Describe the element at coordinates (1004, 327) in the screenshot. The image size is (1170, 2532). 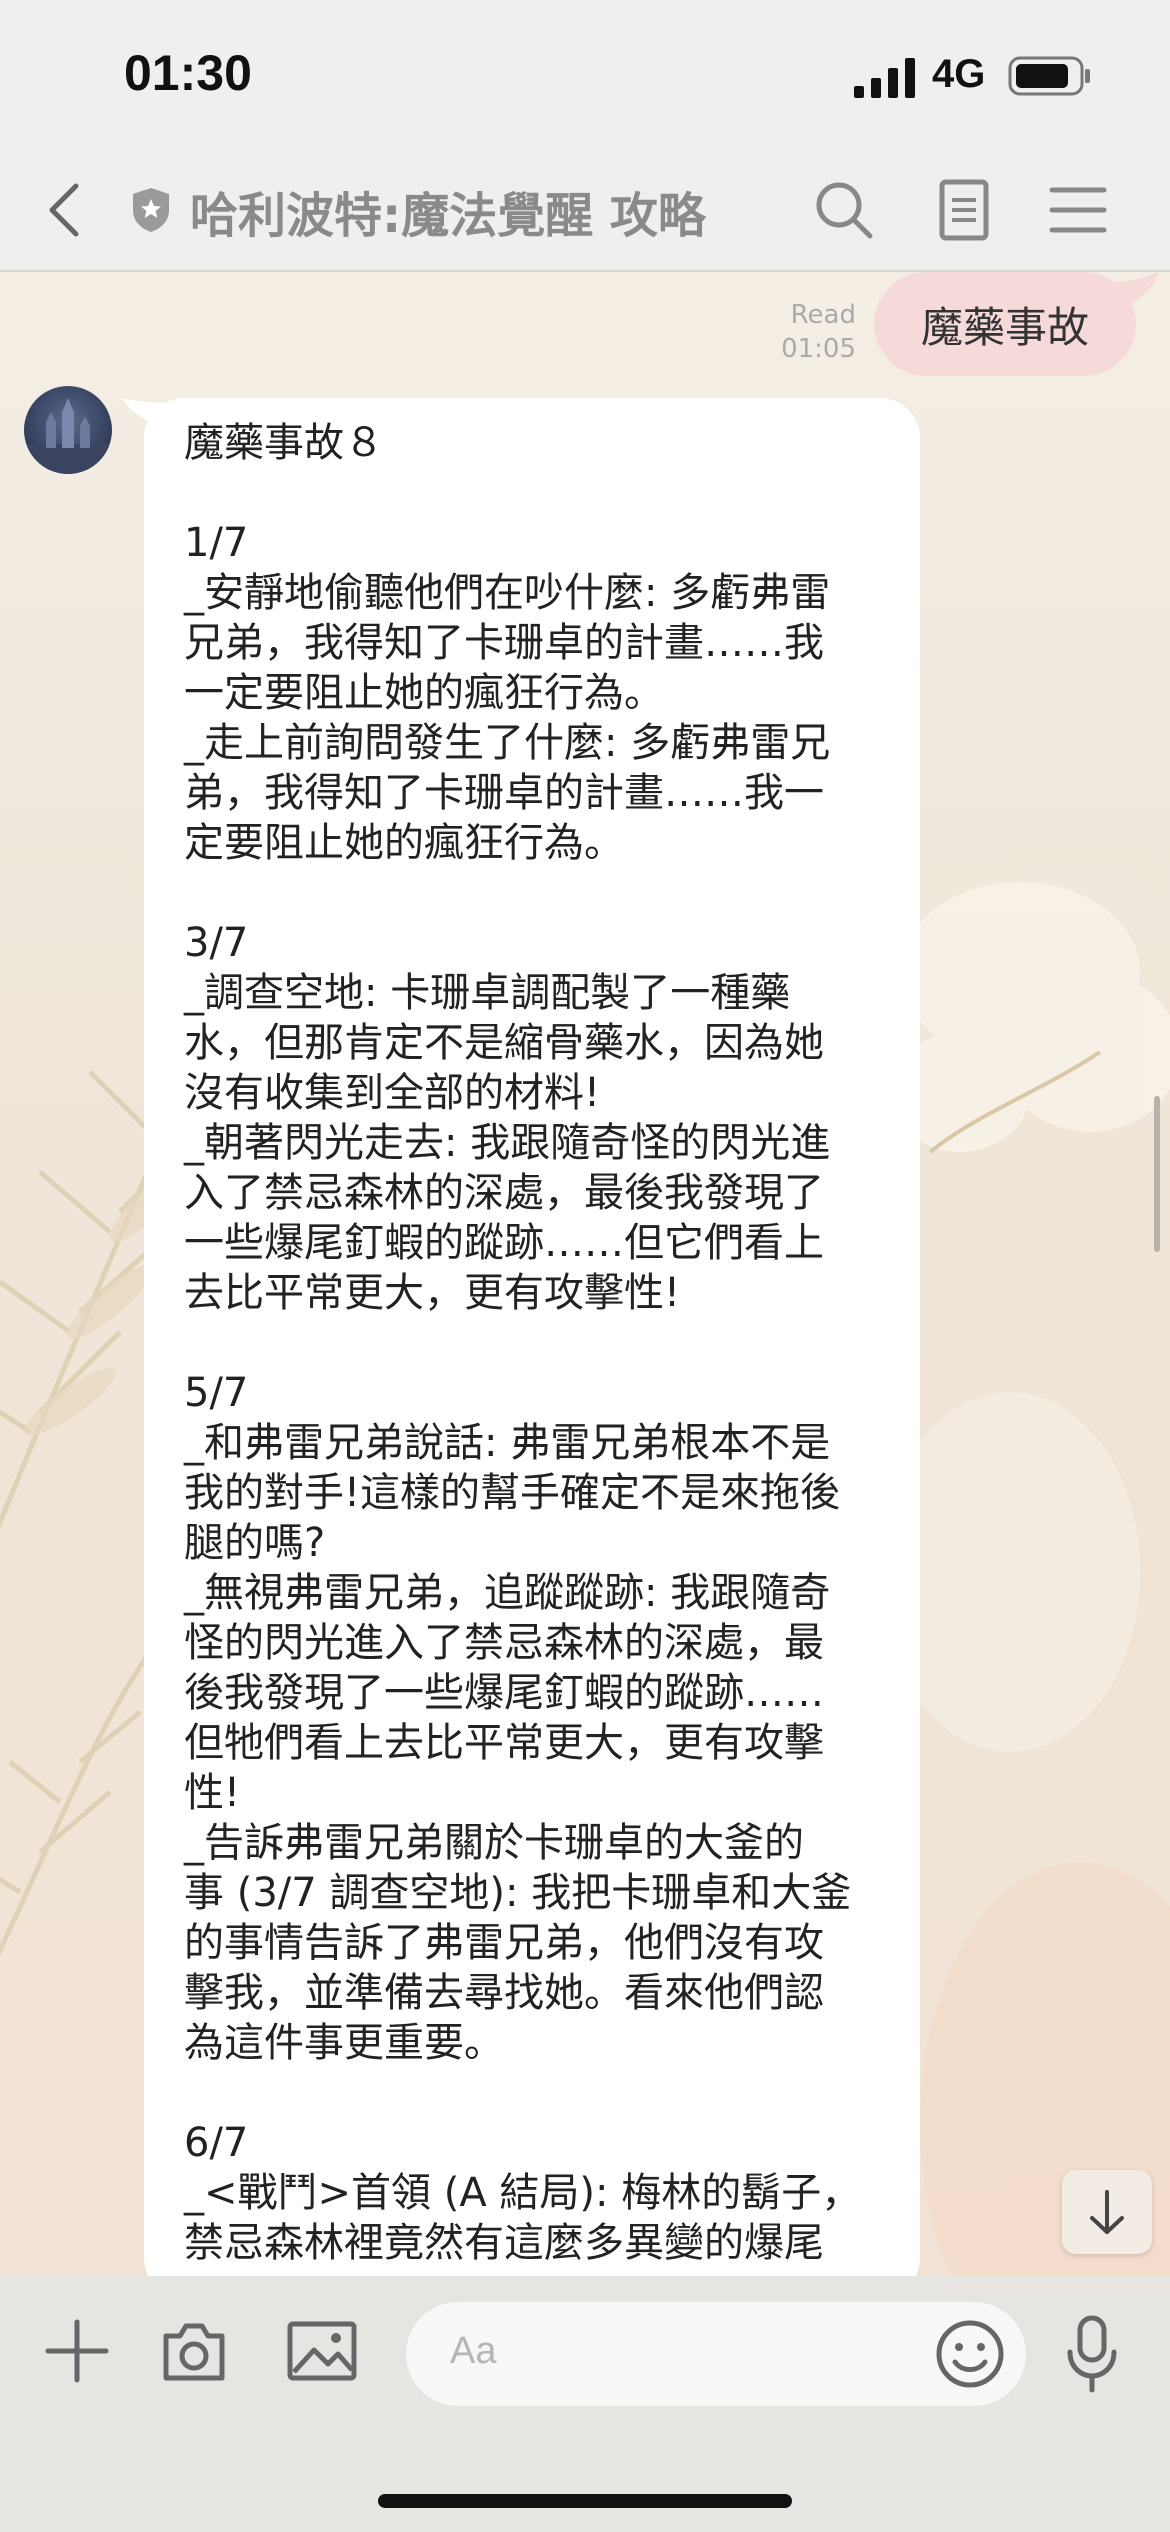
I see `outgoing-message-text: 魔藥事故` at that location.